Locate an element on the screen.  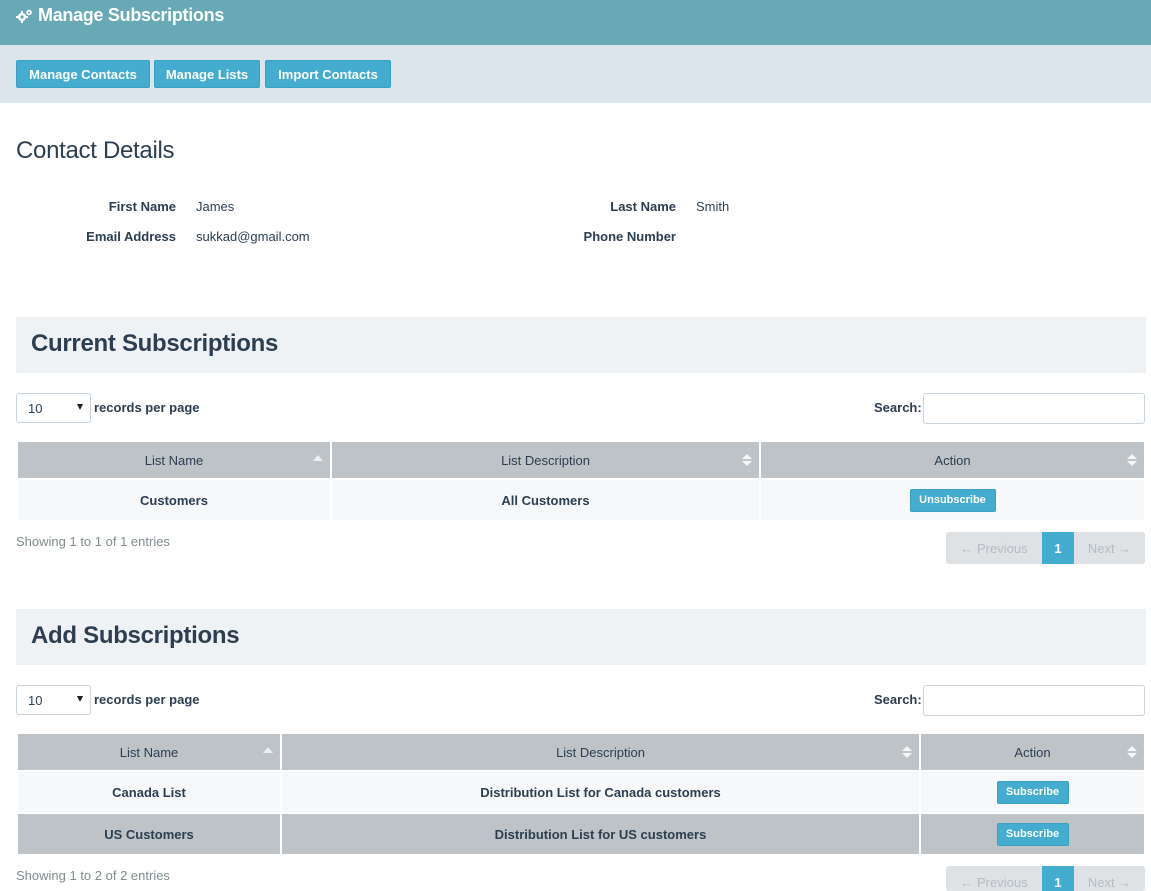
add-pagination: ← Previous 1 Next → is located at coordinates (1045, 878).